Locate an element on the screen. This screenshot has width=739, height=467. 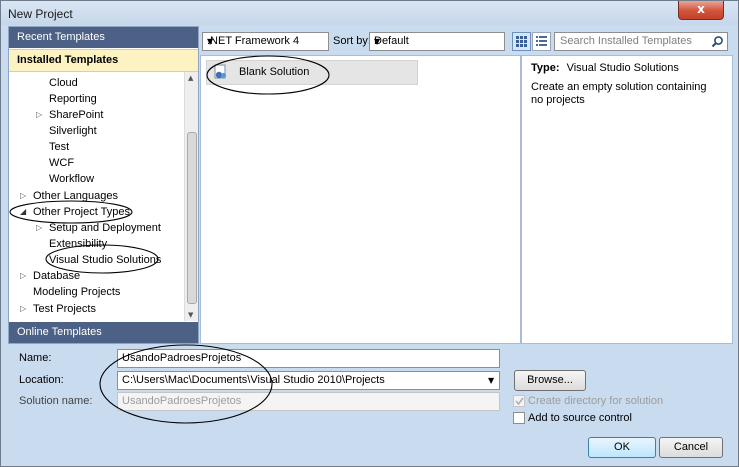
sort-by-label: Sort by: is located at coordinates (352, 41).